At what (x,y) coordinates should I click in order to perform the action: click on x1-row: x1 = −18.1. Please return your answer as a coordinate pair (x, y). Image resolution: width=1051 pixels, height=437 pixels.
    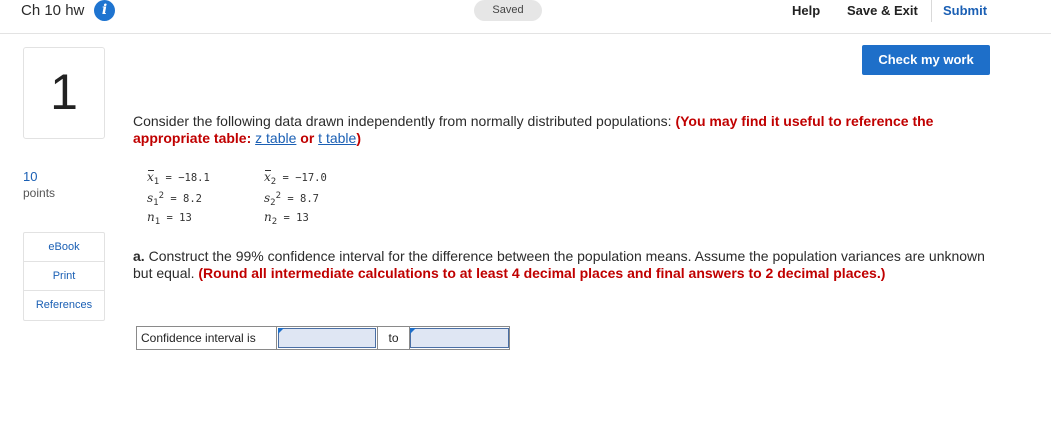
    Looking at the image, I should click on (178, 178).